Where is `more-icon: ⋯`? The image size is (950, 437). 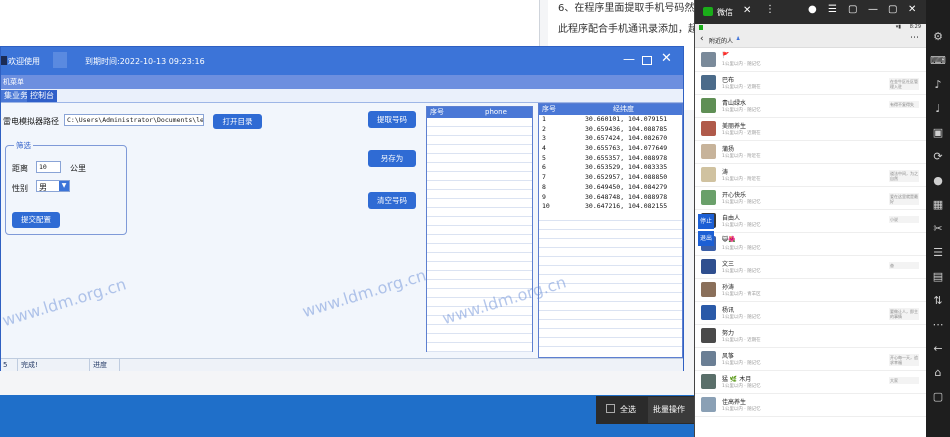
more-icon: ⋯ is located at coordinates (938, 325).